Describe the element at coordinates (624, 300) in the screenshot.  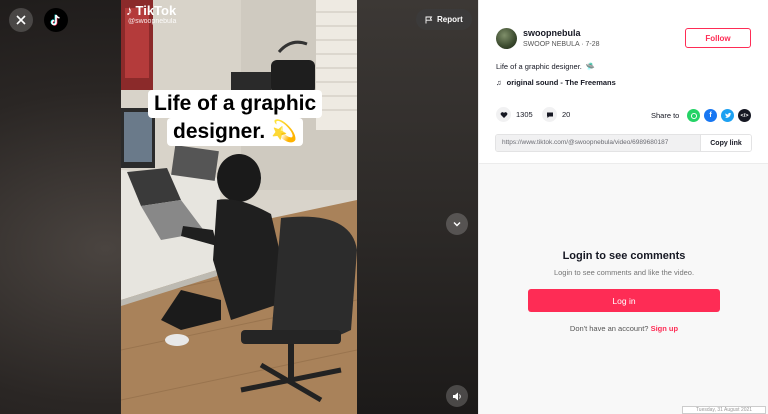
I see `login-button: Log in` at that location.